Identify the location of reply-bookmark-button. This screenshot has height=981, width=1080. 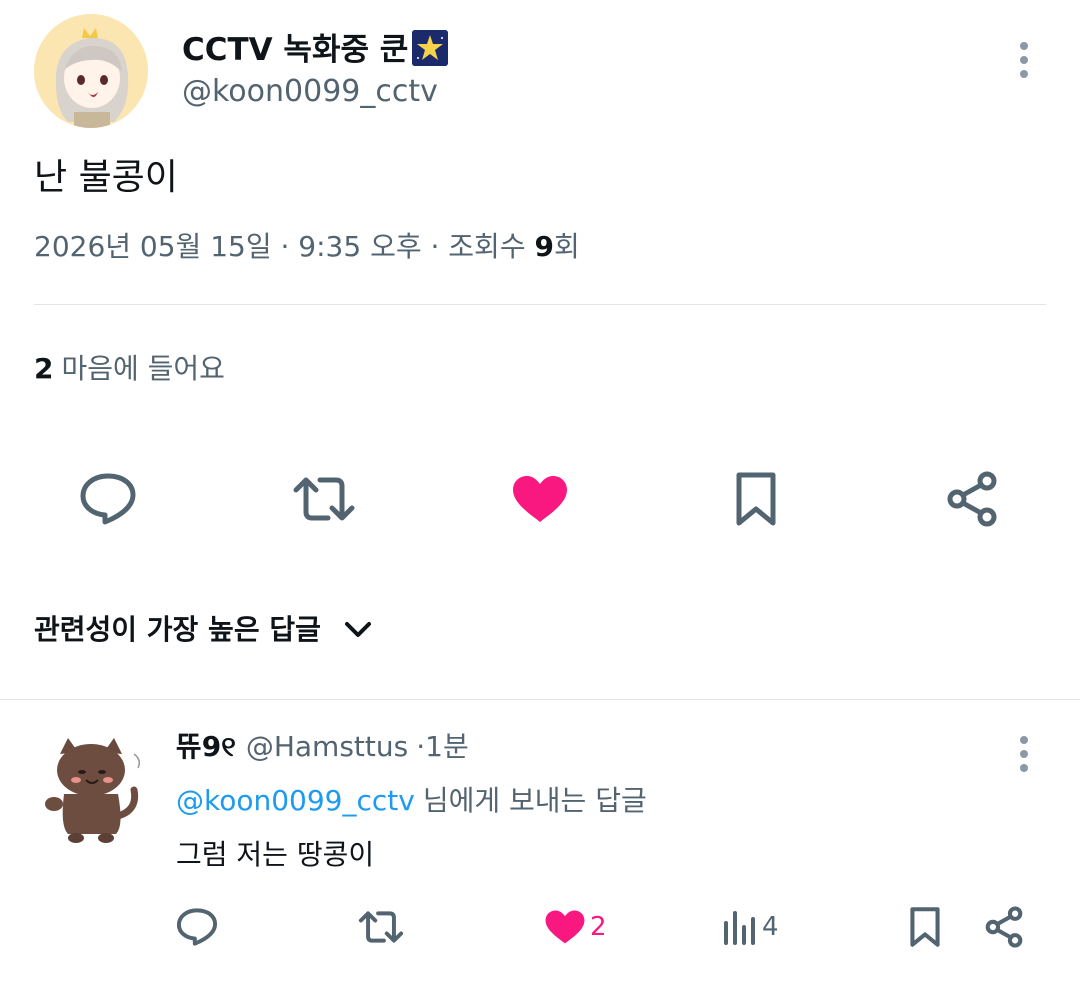
(925, 927).